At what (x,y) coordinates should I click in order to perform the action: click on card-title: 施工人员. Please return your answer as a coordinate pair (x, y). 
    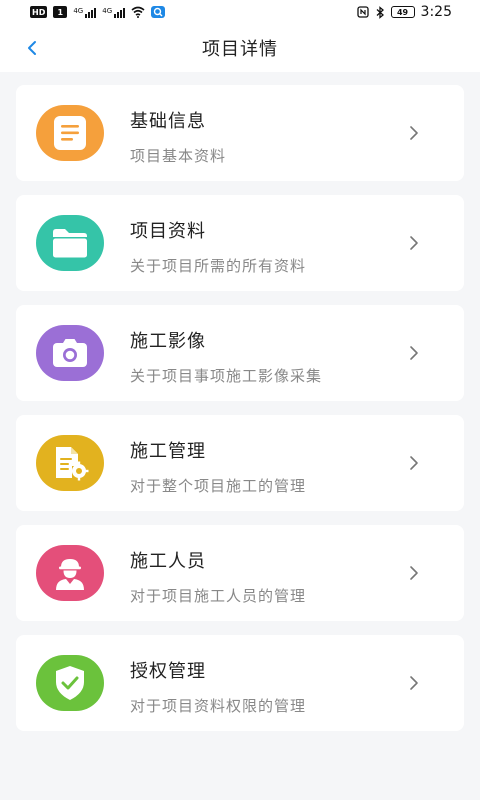
    Looking at the image, I should click on (168, 561).